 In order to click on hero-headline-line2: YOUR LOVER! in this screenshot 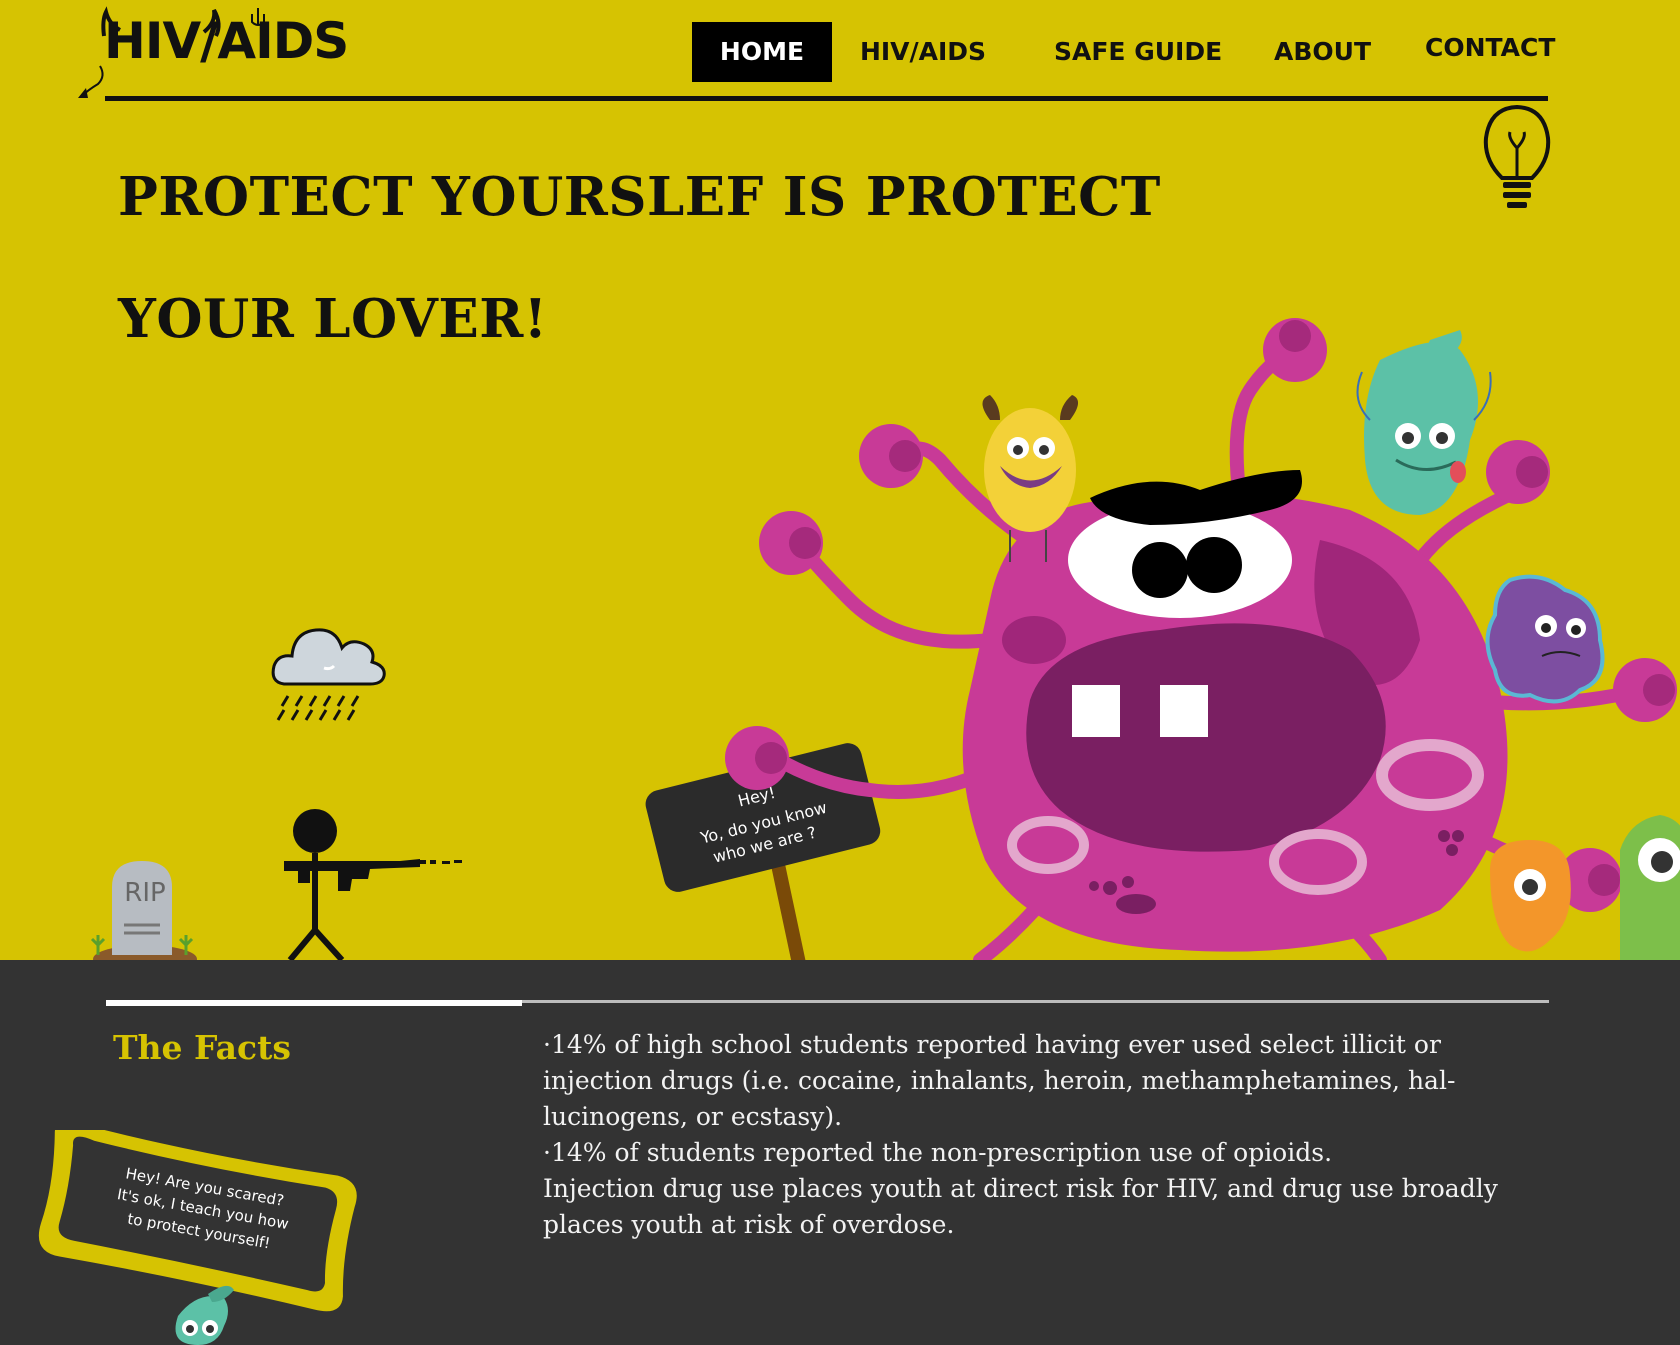, I will do `click(333, 319)`.